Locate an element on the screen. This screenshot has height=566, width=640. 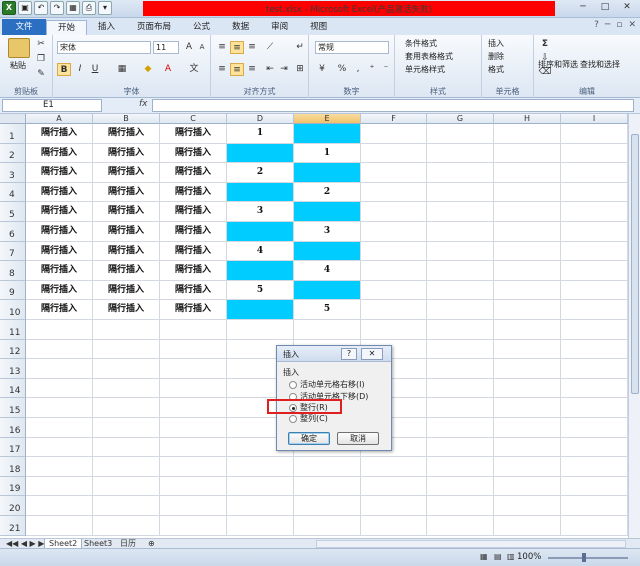
sort-filter-icon is located at coordinates (557, 48).